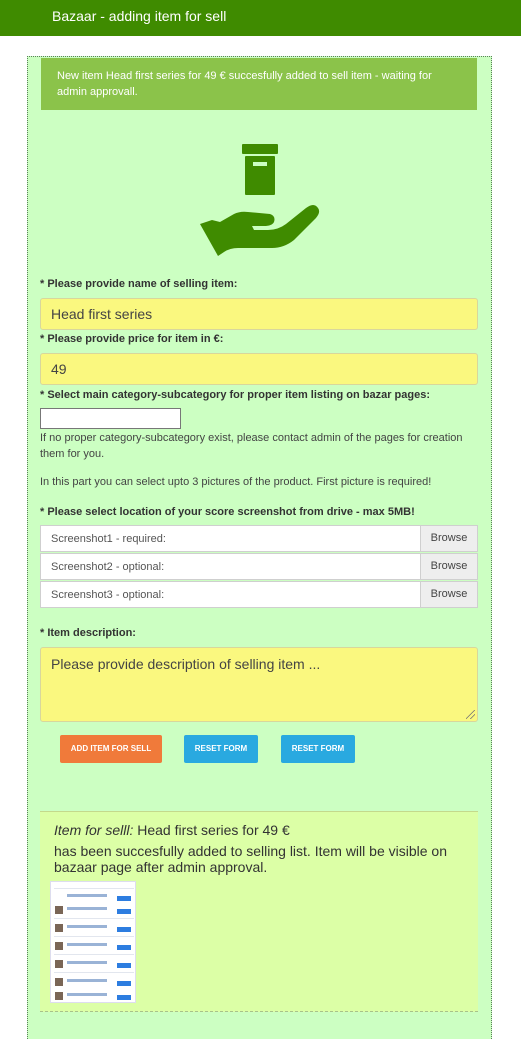 Image resolution: width=521 pixels, height=1039 pixels. What do you see at coordinates (221, 749) in the screenshot?
I see `reset-form-button: RESET FORM` at bounding box center [221, 749].